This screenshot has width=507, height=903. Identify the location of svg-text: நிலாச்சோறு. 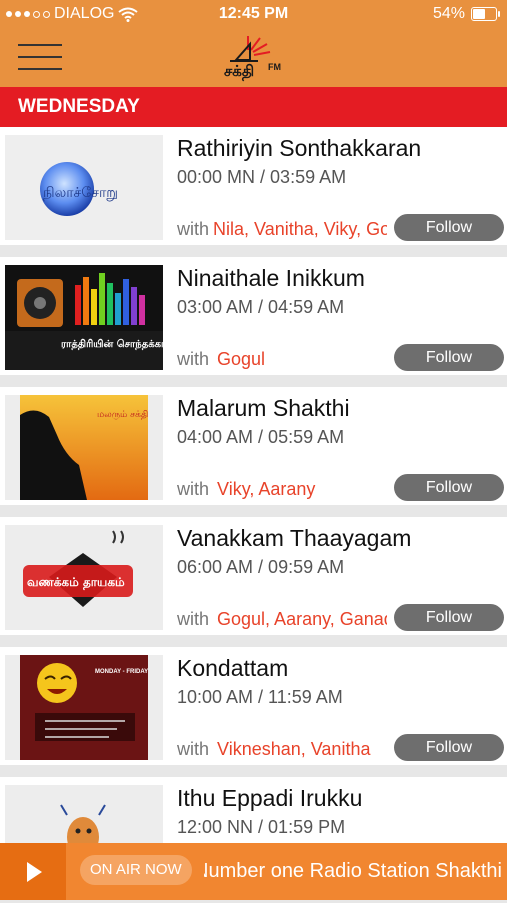
(80, 193).